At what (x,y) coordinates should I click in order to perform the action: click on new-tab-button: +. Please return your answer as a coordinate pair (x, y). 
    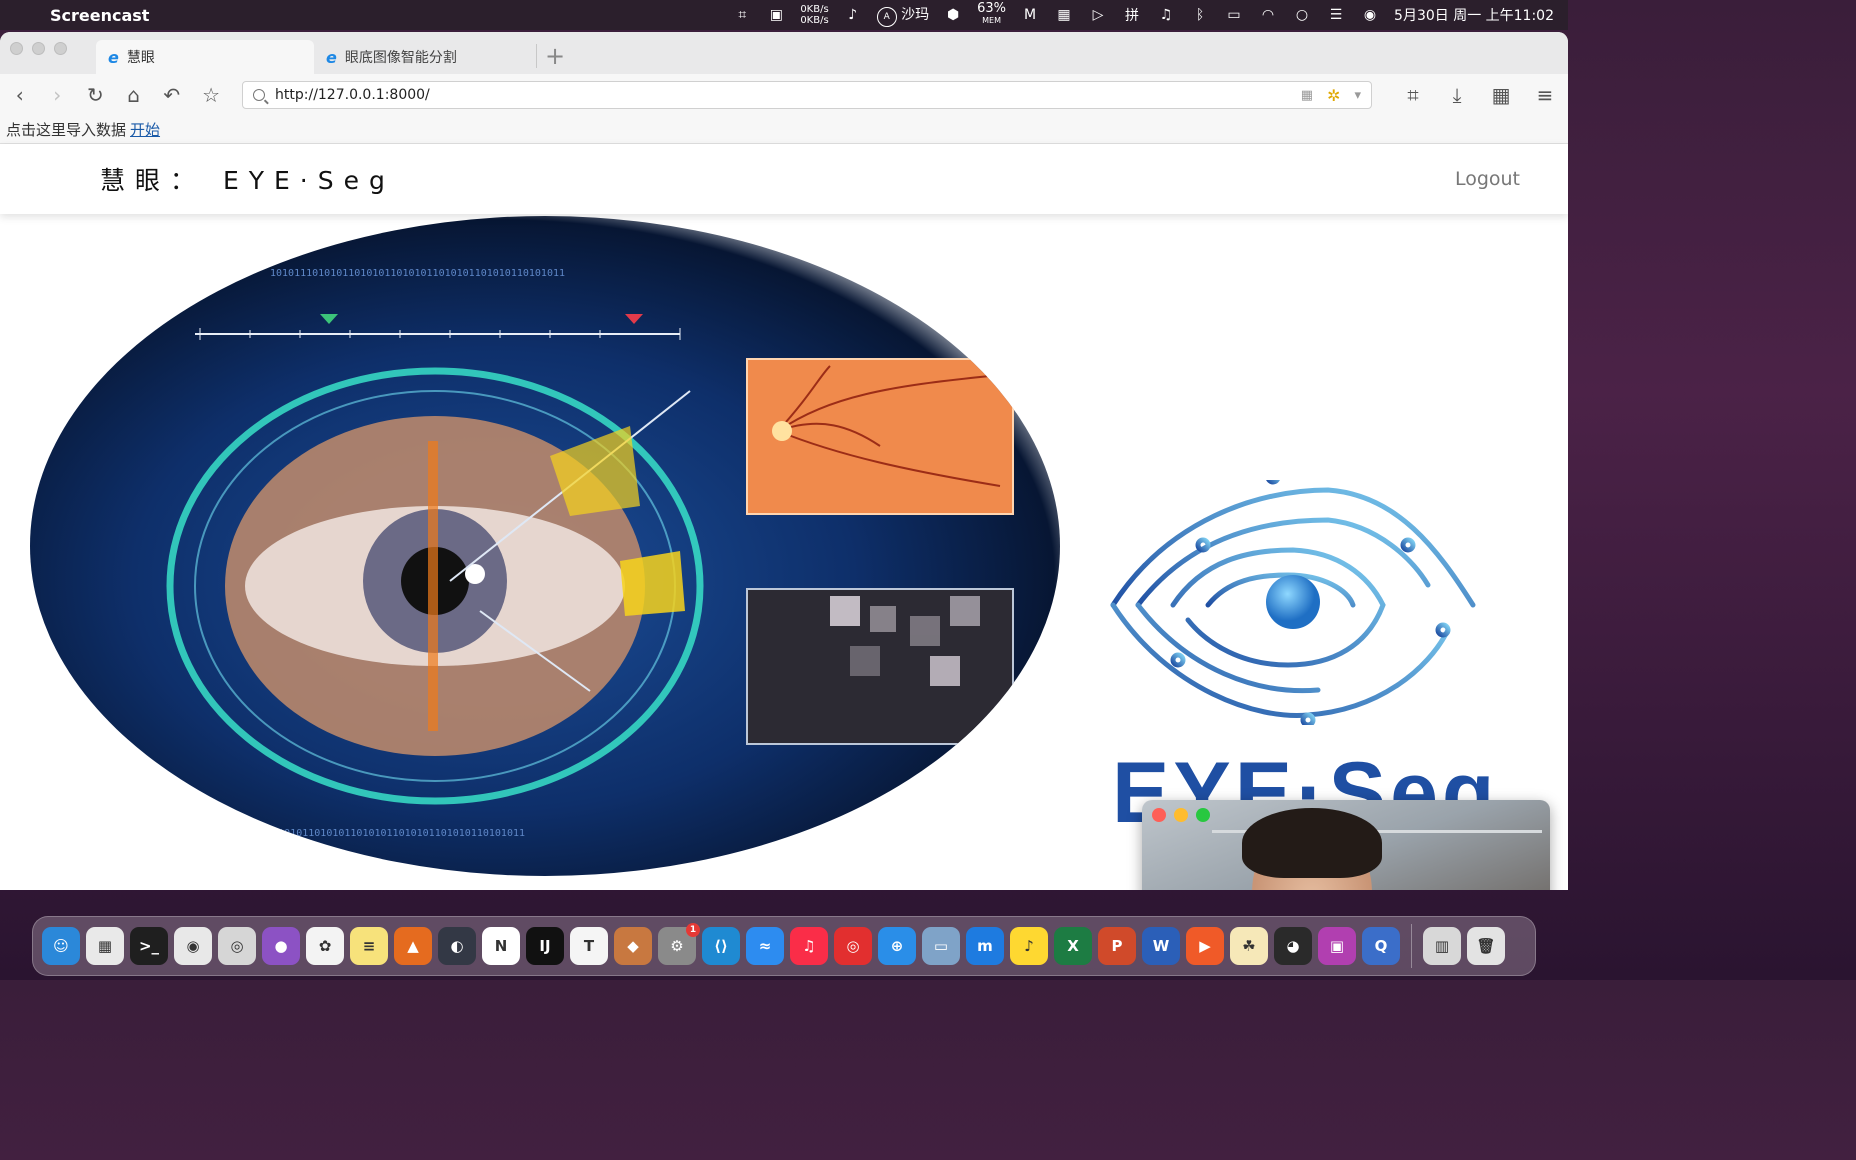
    Looking at the image, I should click on (550, 56).